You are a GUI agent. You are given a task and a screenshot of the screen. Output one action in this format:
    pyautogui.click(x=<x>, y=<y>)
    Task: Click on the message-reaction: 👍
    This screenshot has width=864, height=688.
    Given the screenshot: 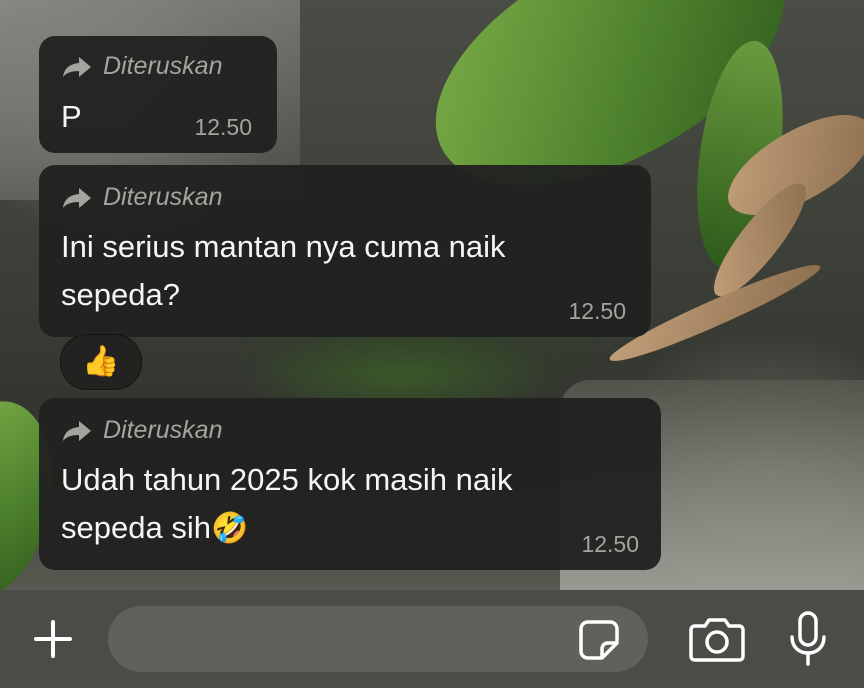 What is the action you would take?
    pyautogui.click(x=101, y=362)
    